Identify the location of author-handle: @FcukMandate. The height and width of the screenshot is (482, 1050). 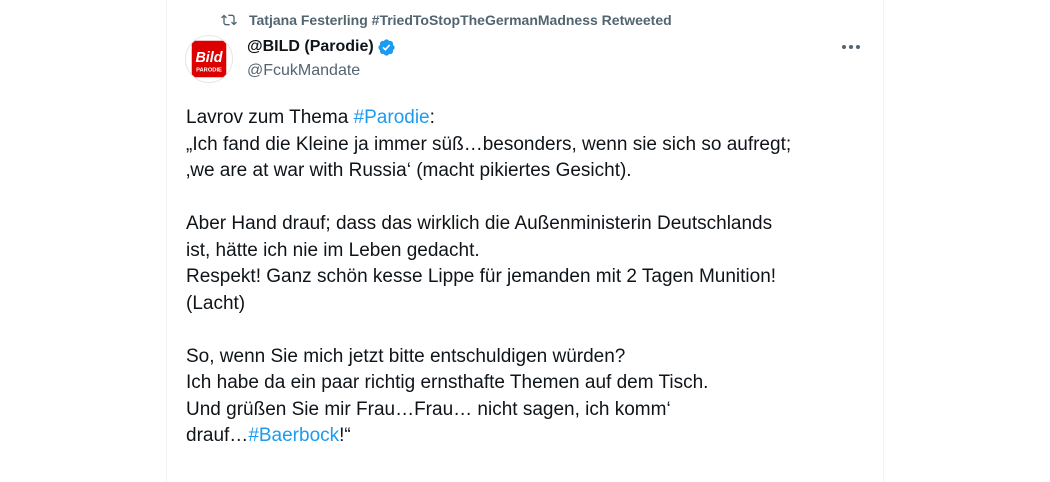
(321, 71).